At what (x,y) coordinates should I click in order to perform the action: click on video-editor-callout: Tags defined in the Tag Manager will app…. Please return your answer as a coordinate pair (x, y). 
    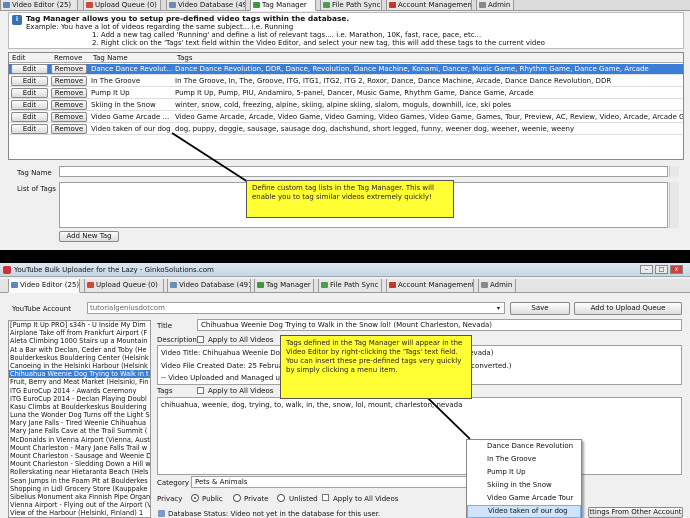
    Looking at the image, I should click on (376, 367).